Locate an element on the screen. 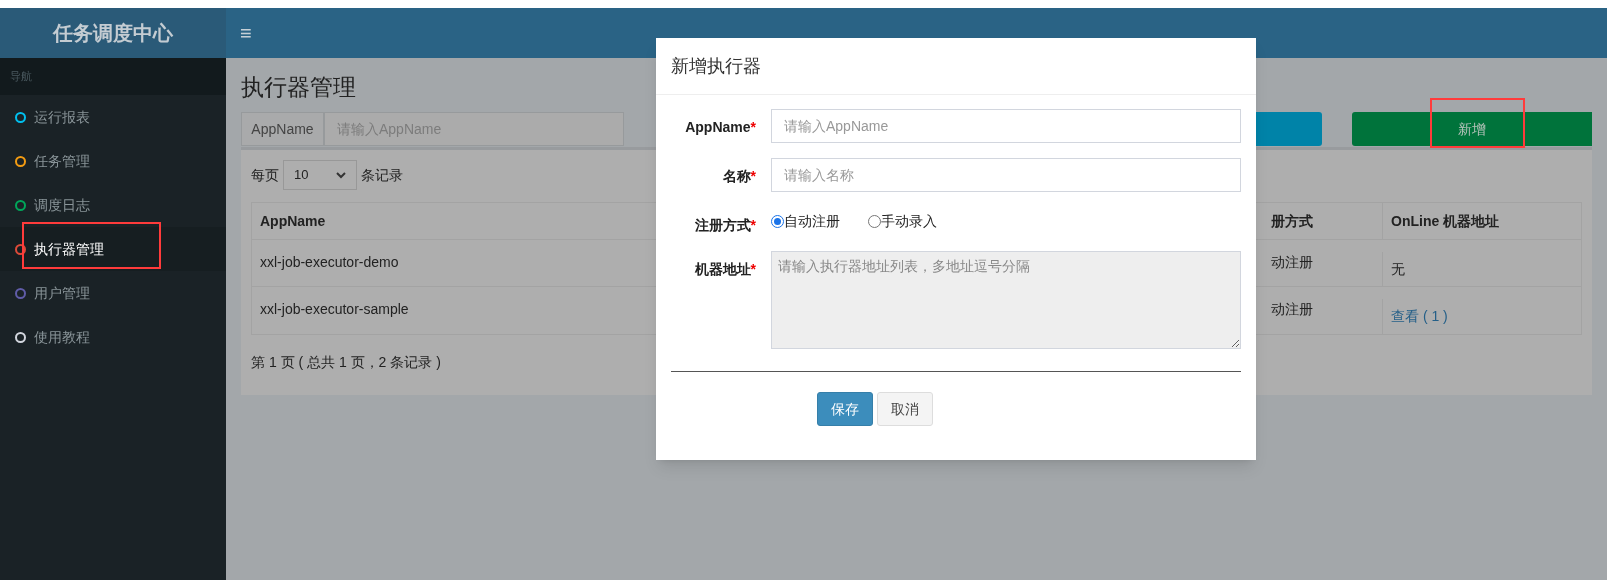 This screenshot has width=1607, height=580. menu-toggle: ≡ is located at coordinates (246, 33).